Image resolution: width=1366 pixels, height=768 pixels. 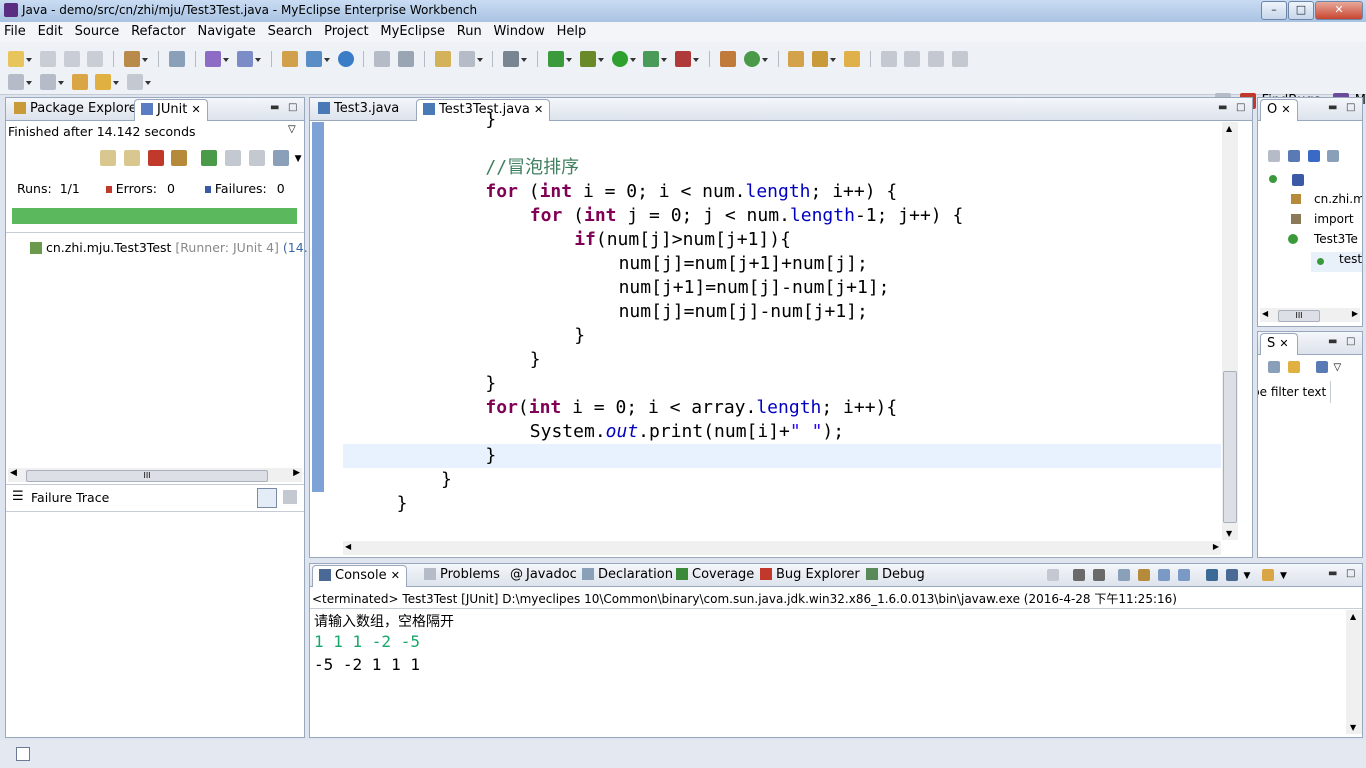 I want to click on coverage-icon, so click(x=651, y=59).